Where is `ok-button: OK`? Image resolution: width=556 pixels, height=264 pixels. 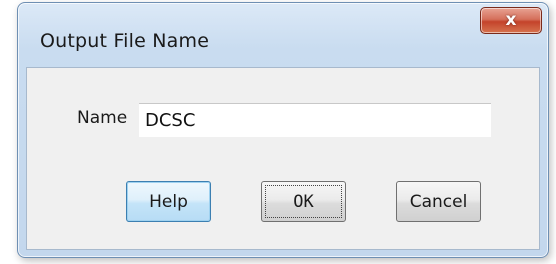
ok-button: OK is located at coordinates (303, 201).